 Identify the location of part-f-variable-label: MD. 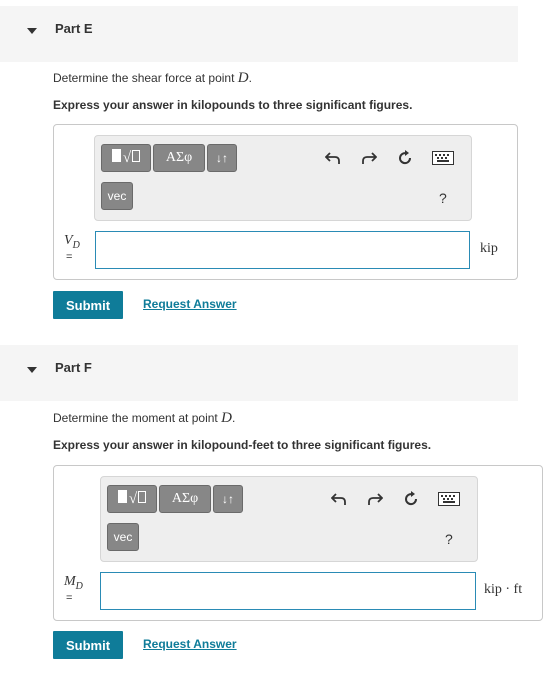
(73, 583).